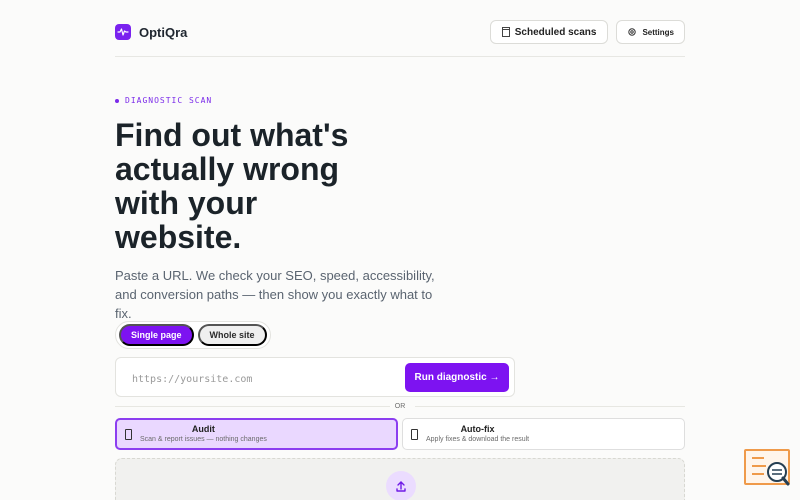 This screenshot has height=500, width=800. I want to click on gear-icon, so click(632, 32).